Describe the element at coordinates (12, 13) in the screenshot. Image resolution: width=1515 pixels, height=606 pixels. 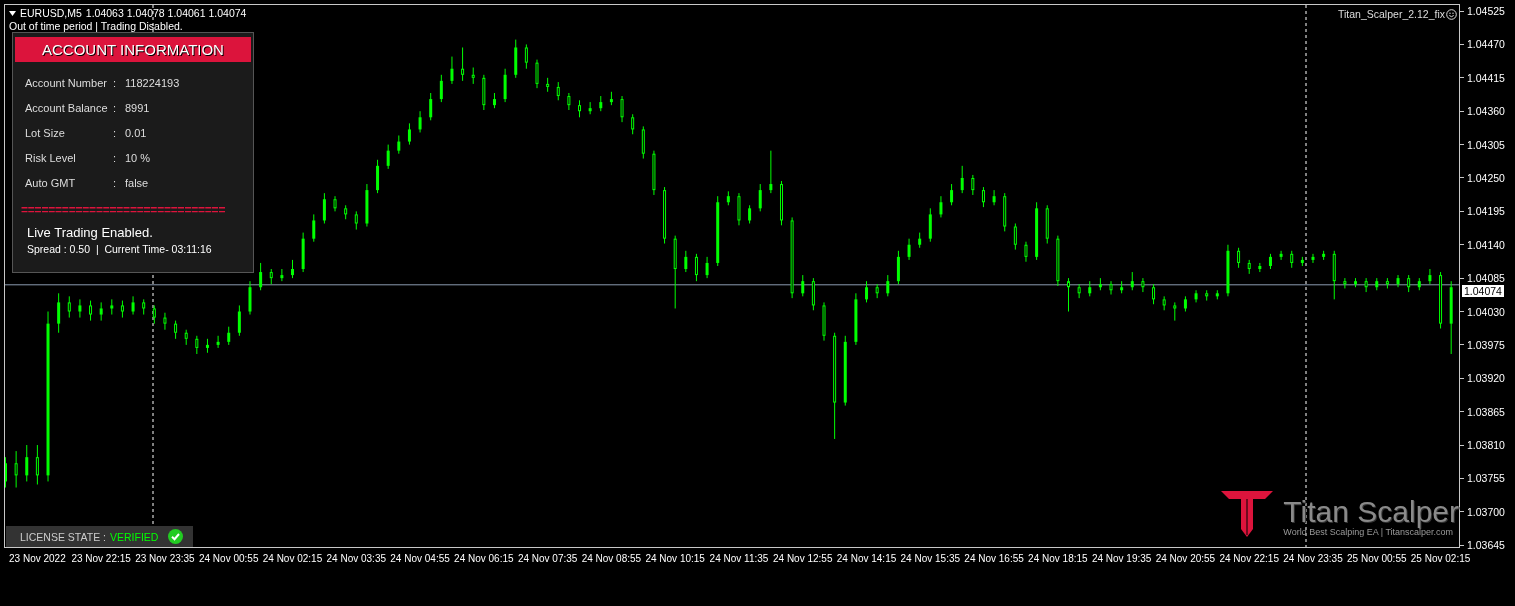
I see `dropdown-icon` at that location.